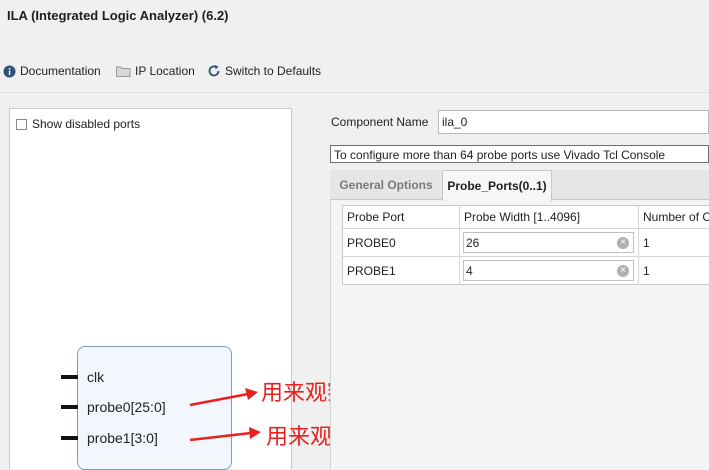  I want to click on probe0-width-input: 26 ×, so click(548, 242).